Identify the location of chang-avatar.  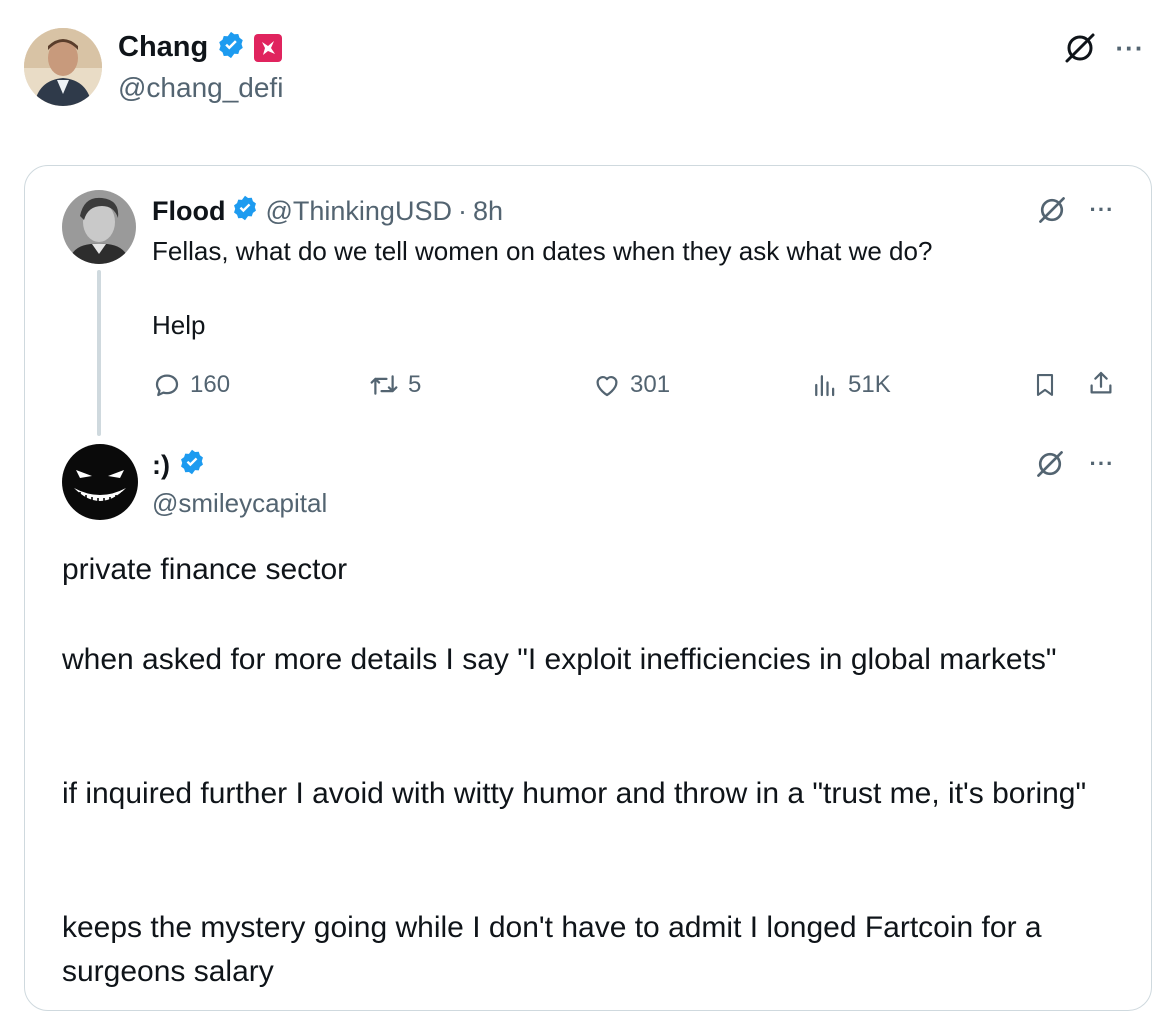
(63, 67).